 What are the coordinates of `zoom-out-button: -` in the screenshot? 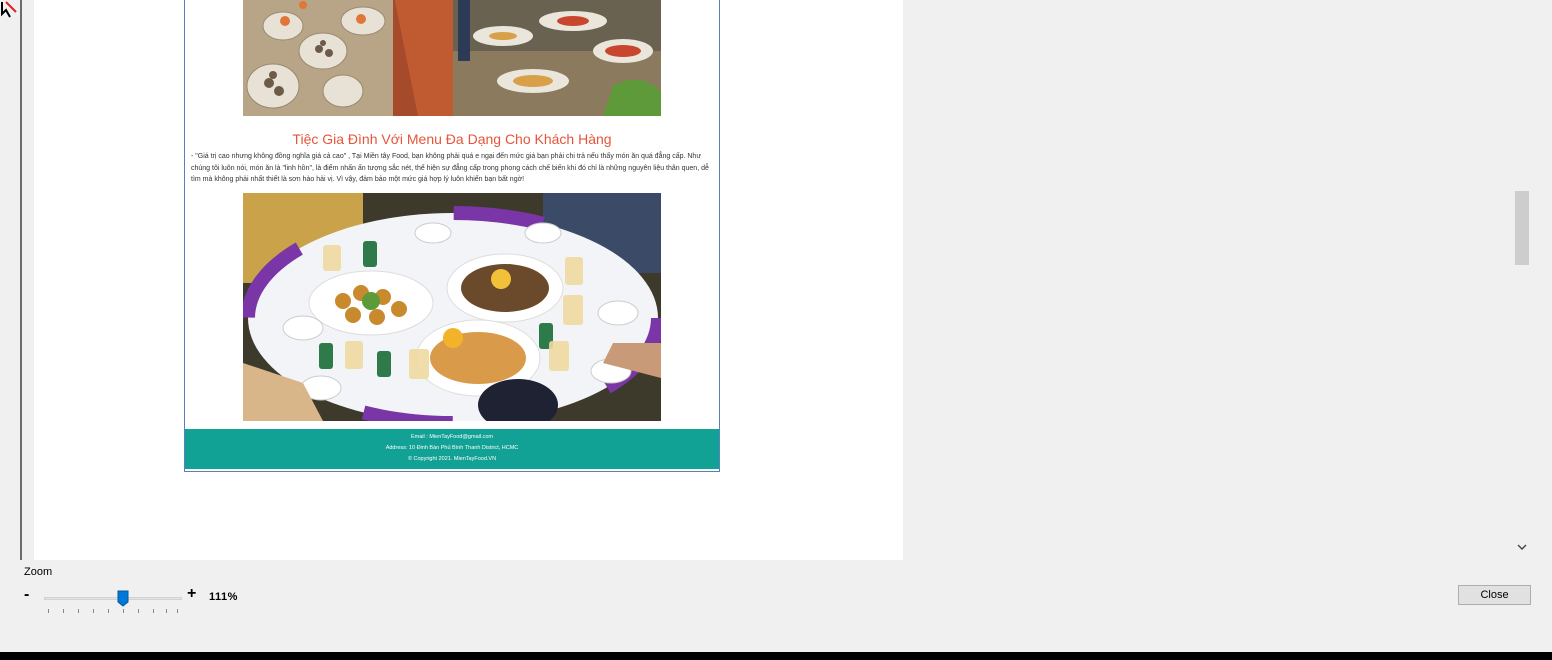 It's located at (26, 595).